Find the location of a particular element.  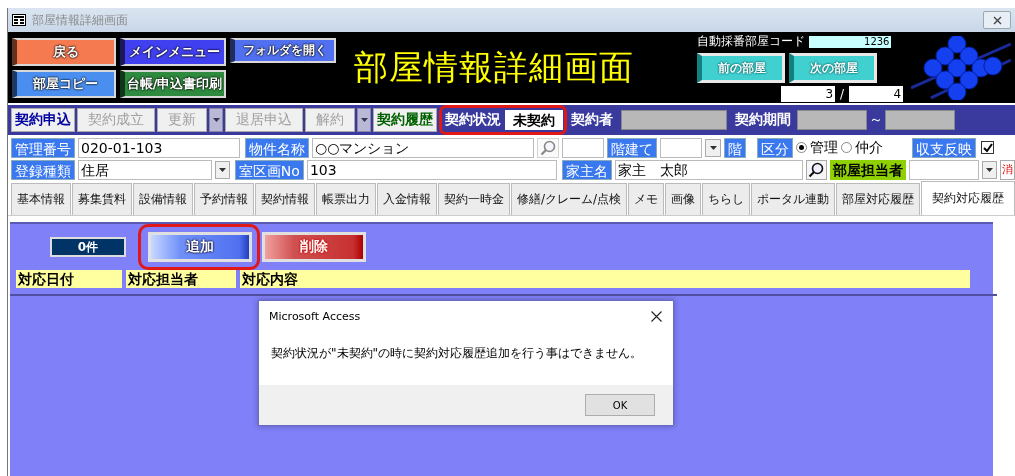

menu-button: 台帳/申込書印刷 is located at coordinates (173, 83).